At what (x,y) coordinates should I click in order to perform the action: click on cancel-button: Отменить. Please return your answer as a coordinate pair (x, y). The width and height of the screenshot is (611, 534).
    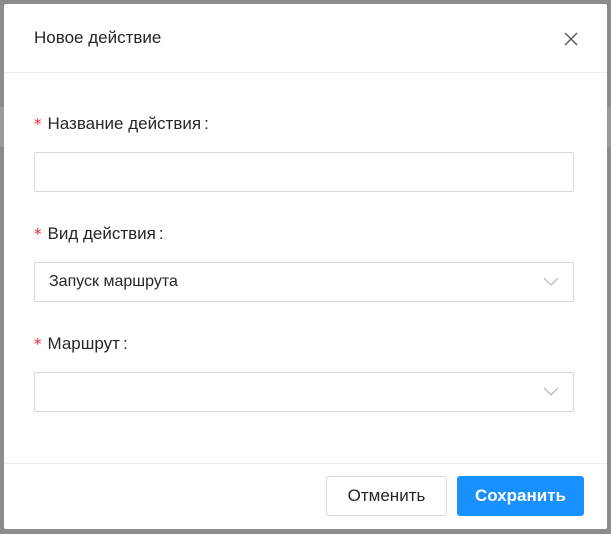
    Looking at the image, I should click on (386, 496).